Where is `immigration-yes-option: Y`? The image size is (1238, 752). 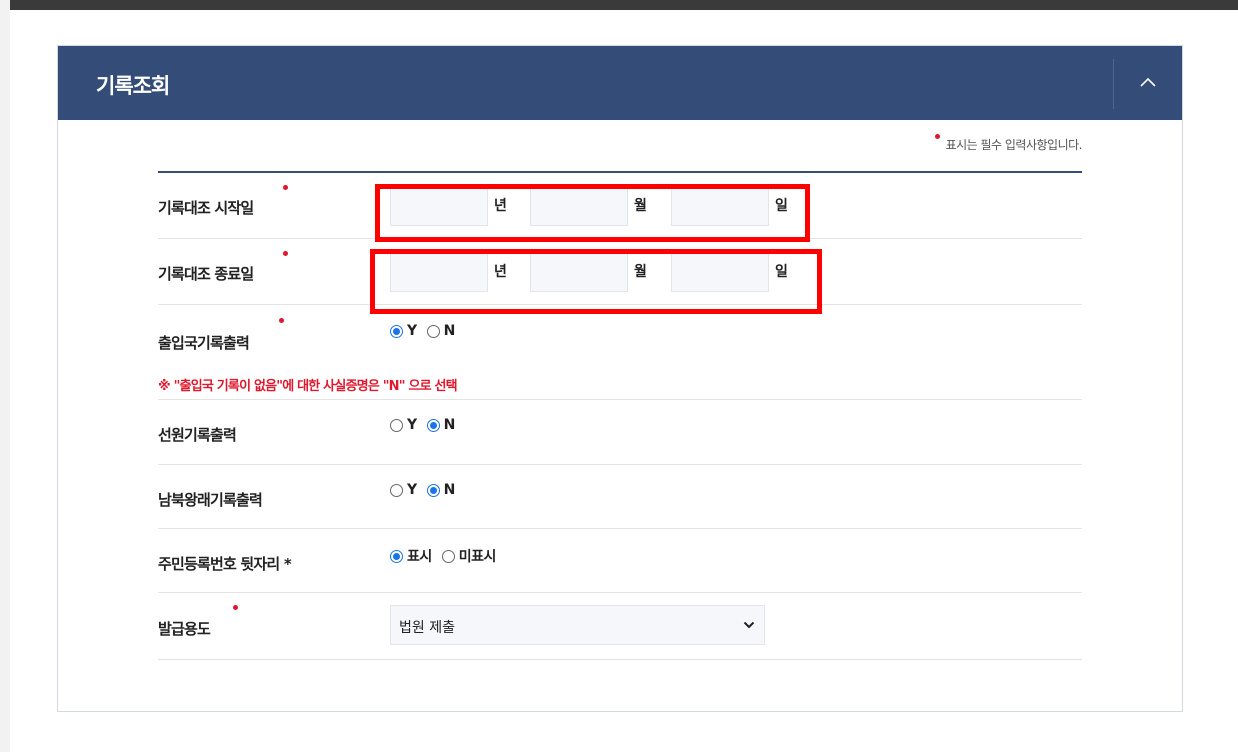
immigration-yes-option: Y is located at coordinates (403, 331).